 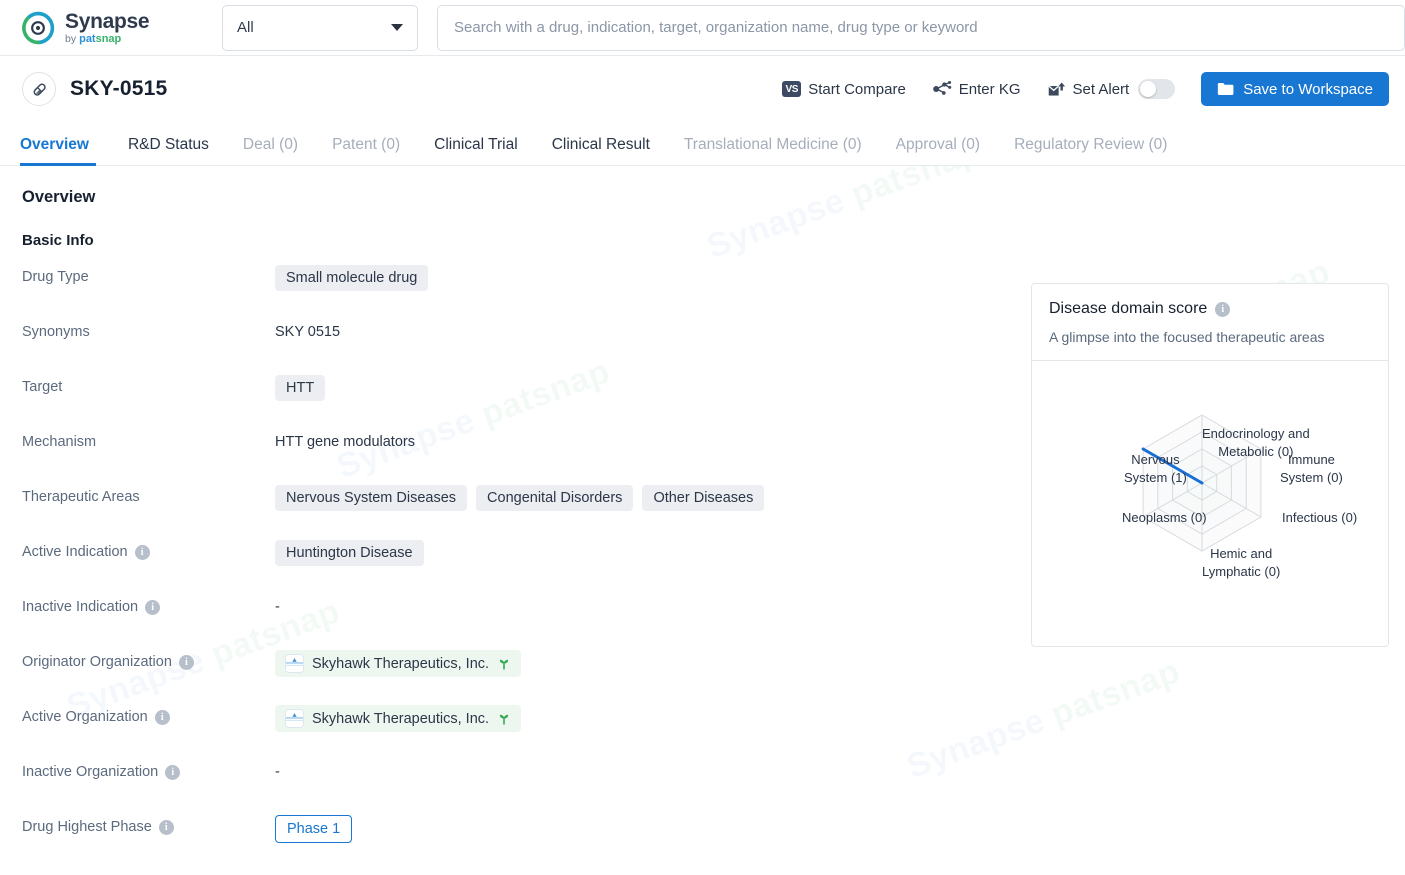 What do you see at coordinates (371, 498) in the screenshot?
I see `value-chip: Nervous System Diseases` at bounding box center [371, 498].